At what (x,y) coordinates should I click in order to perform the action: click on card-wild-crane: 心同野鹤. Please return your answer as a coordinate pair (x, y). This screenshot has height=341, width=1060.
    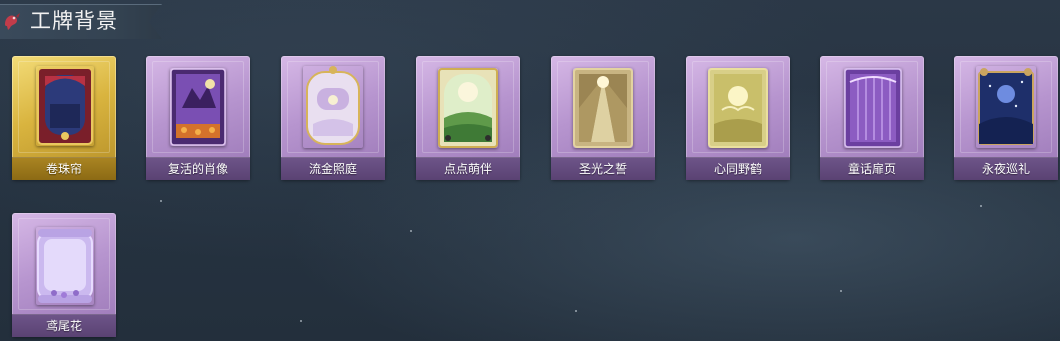
    Looking at the image, I should click on (738, 118).